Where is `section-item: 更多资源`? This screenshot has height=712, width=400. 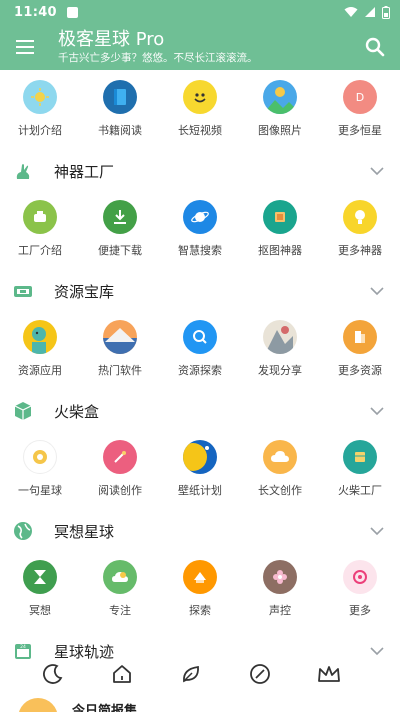
section-item: 更多资源 is located at coordinates (360, 351).